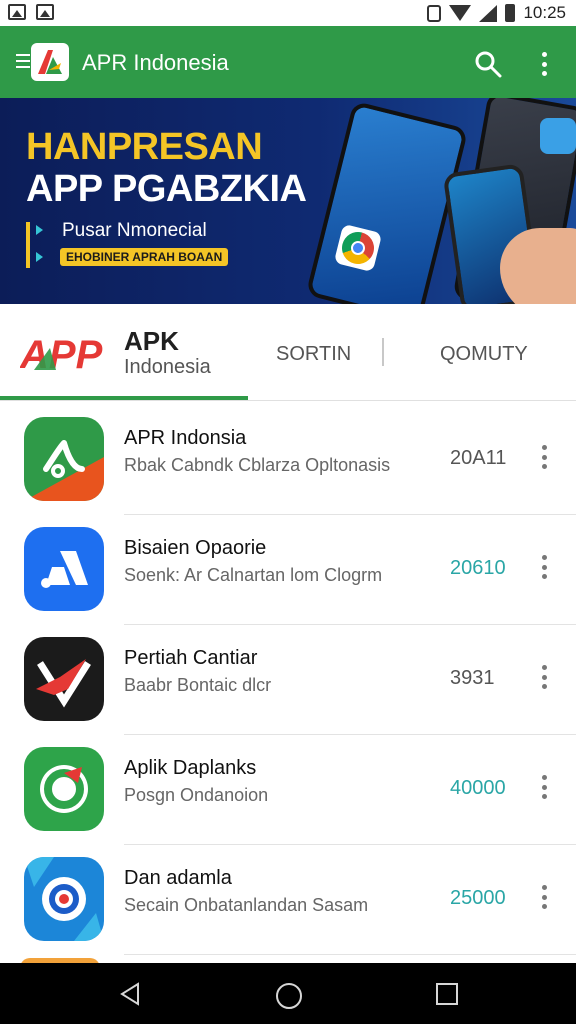 The height and width of the screenshot is (1024, 576). I want to click on menu-button, so click(43, 63).